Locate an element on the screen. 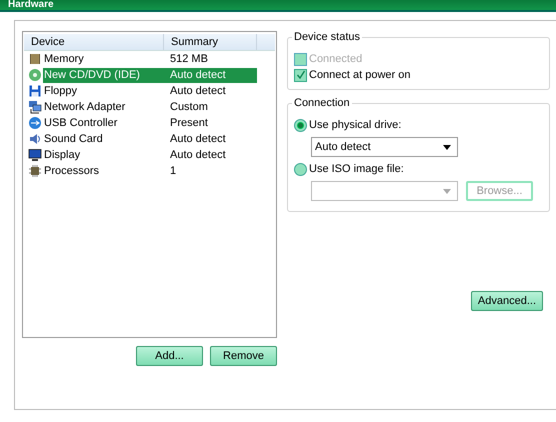 The image size is (556, 422). device-list-row: Display Auto detect is located at coordinates (150, 155).